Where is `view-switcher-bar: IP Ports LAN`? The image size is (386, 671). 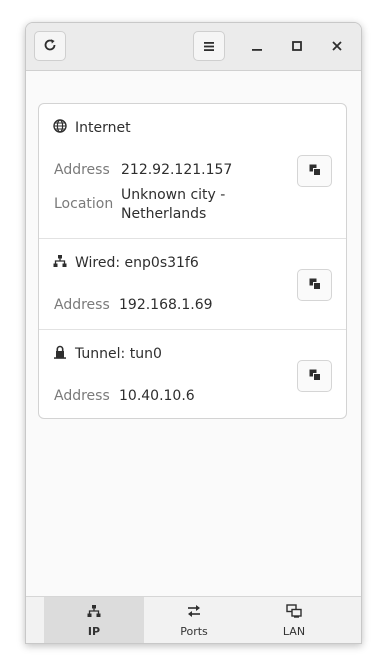 view-switcher-bar: IP Ports LAN is located at coordinates (193, 619).